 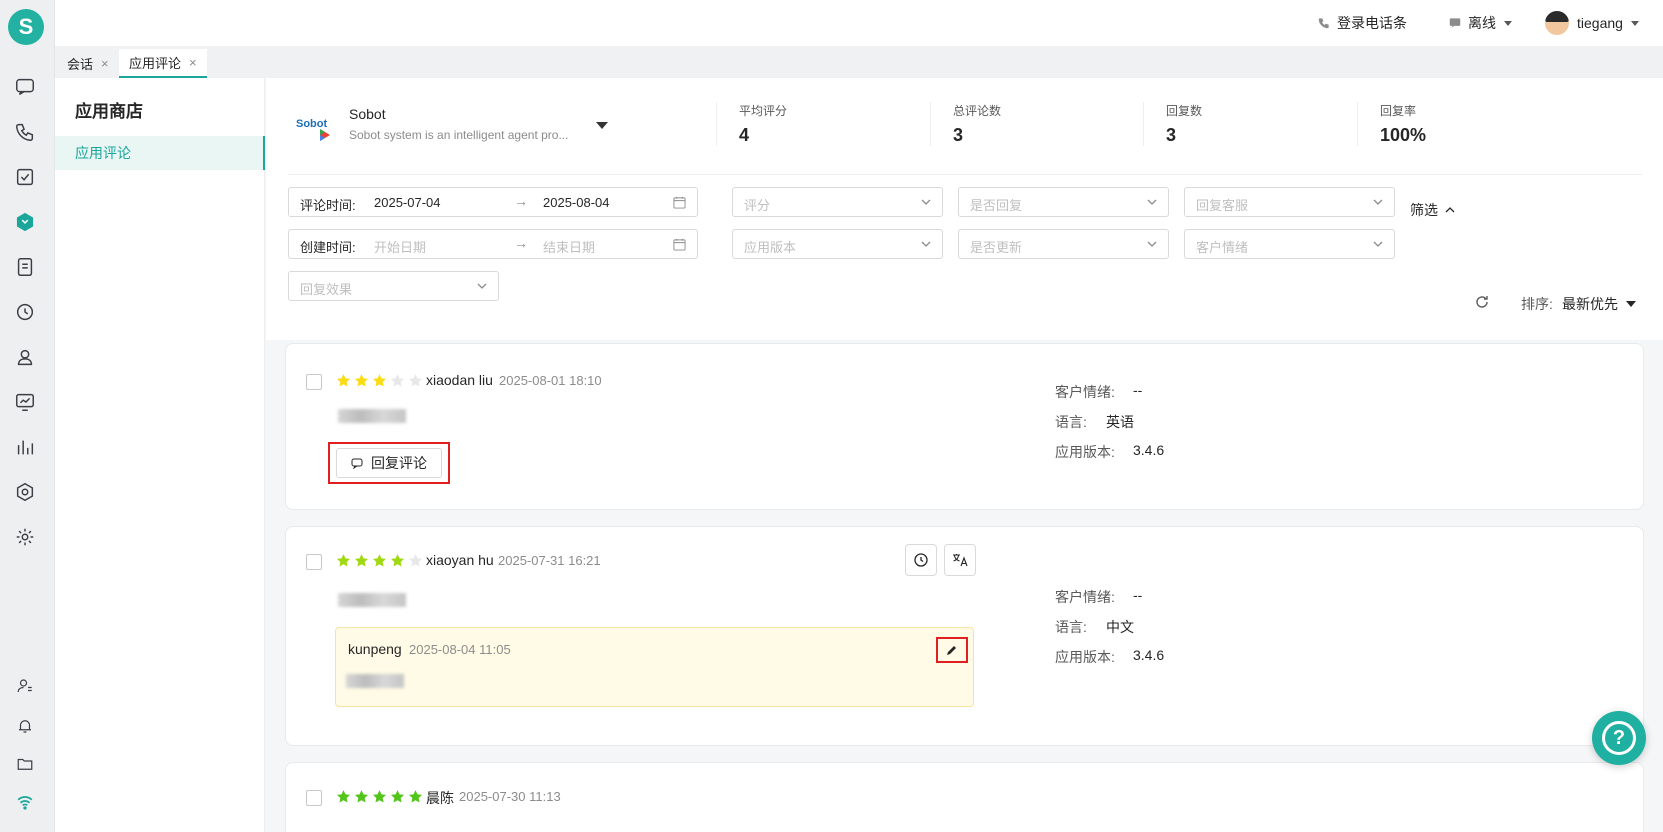 I want to click on tab-label: 应用评论, so click(x=155, y=63).